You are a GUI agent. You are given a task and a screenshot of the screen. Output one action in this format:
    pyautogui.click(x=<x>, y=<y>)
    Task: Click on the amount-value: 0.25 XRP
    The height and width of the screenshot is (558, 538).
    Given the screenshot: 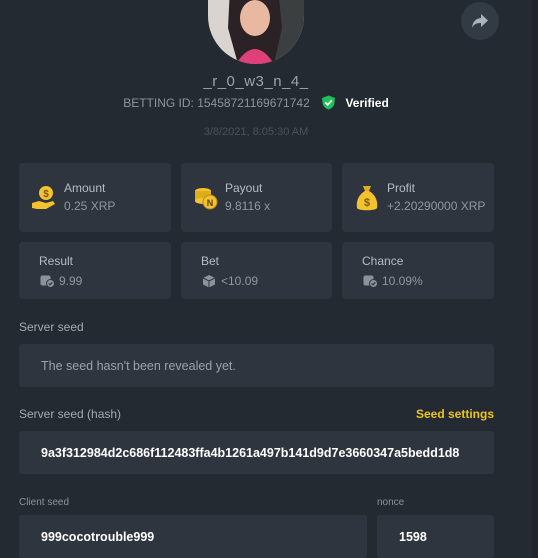 What is the action you would take?
    pyautogui.click(x=90, y=206)
    